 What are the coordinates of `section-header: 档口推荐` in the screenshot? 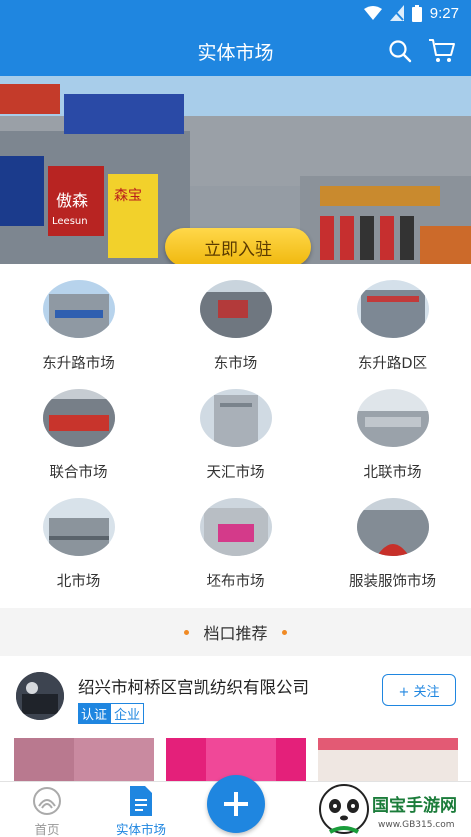 It's located at (235, 632).